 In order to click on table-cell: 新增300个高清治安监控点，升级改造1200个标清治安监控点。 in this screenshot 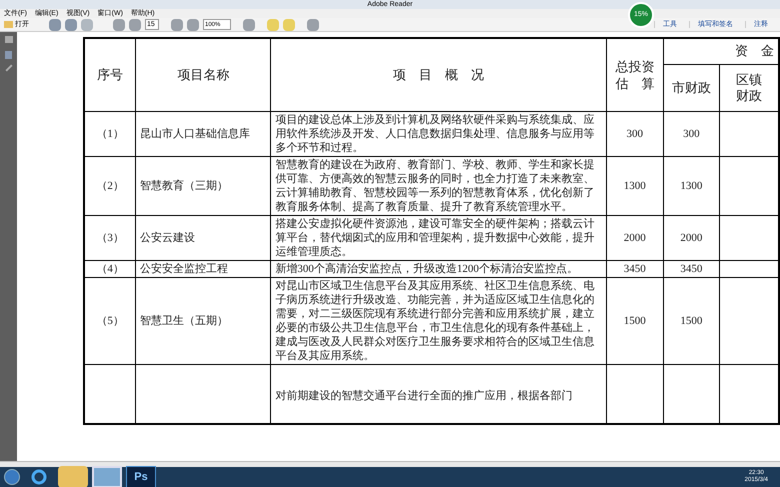, I will do `click(438, 268)`.